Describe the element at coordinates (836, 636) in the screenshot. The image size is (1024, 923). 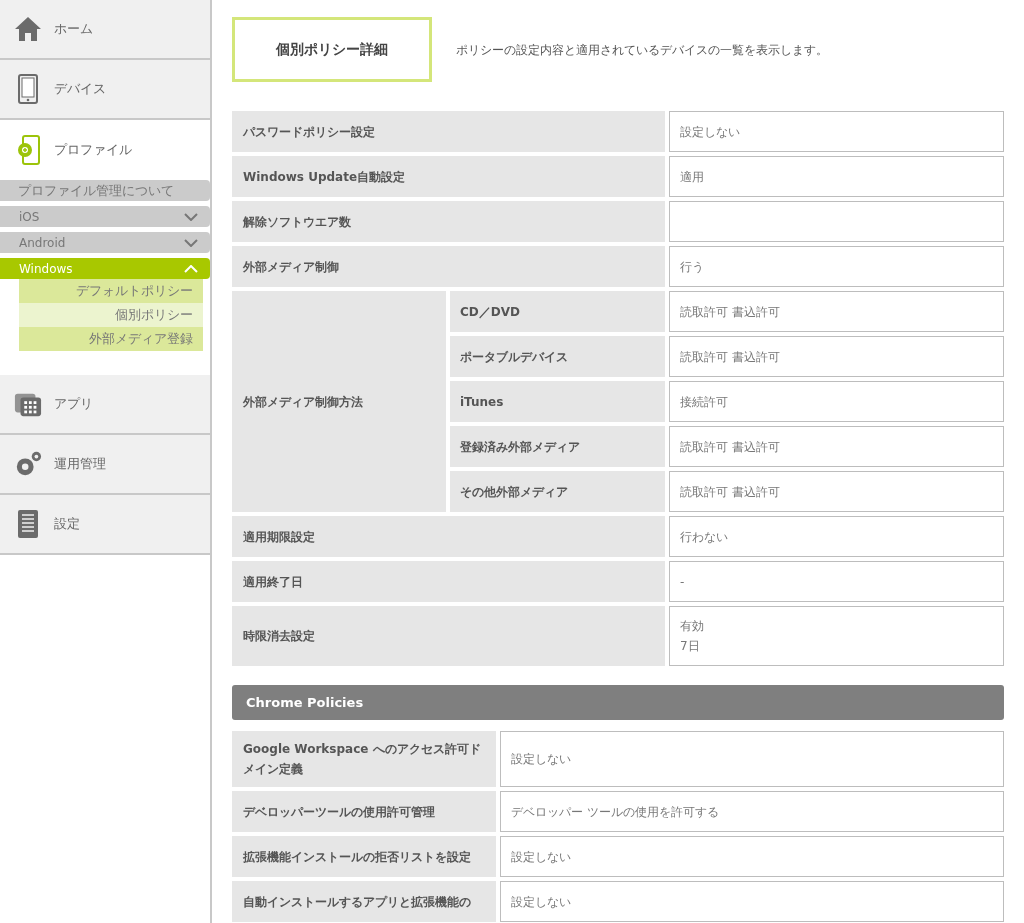
I see `value-cell: 有効 7日` at that location.